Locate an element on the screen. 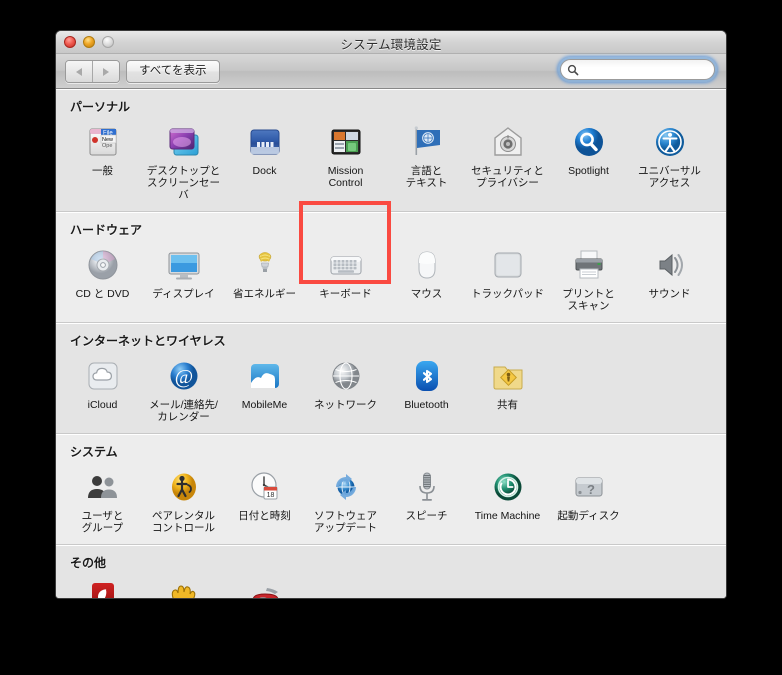  pane-label: デスクトップと スクリーンセーバ is located at coordinates (183, 183).